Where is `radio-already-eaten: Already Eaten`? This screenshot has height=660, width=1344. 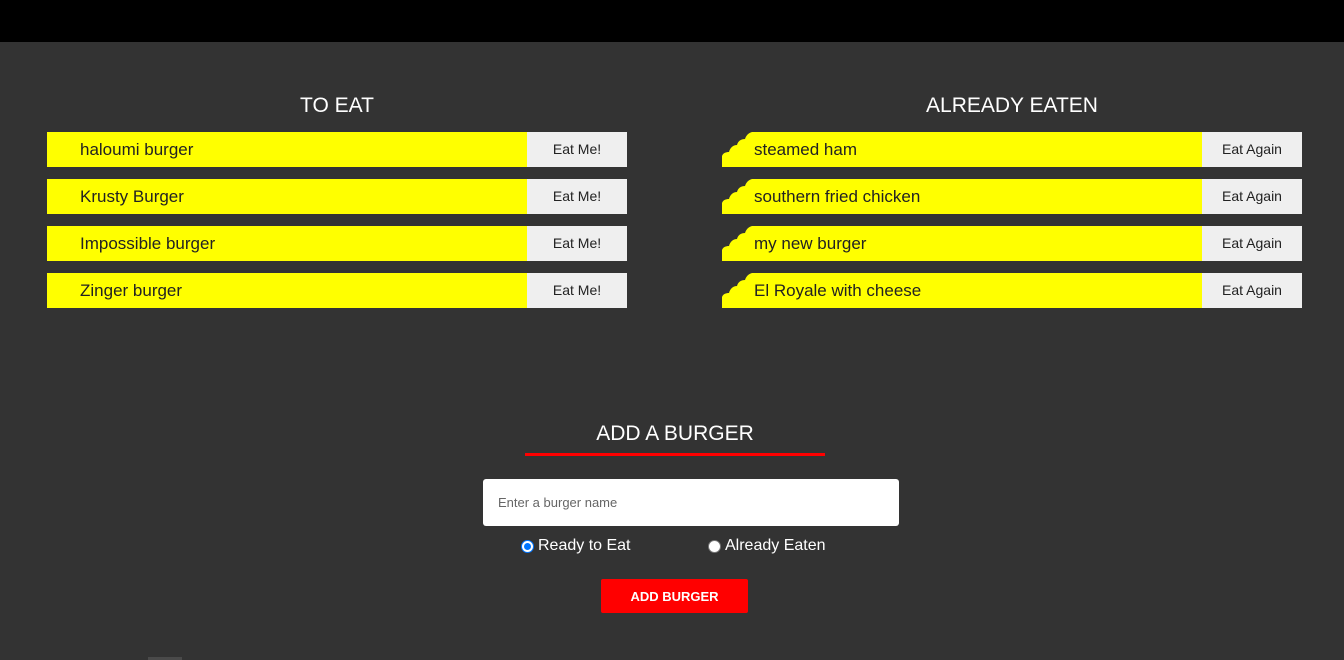 radio-already-eaten: Already Eaten is located at coordinates (767, 546).